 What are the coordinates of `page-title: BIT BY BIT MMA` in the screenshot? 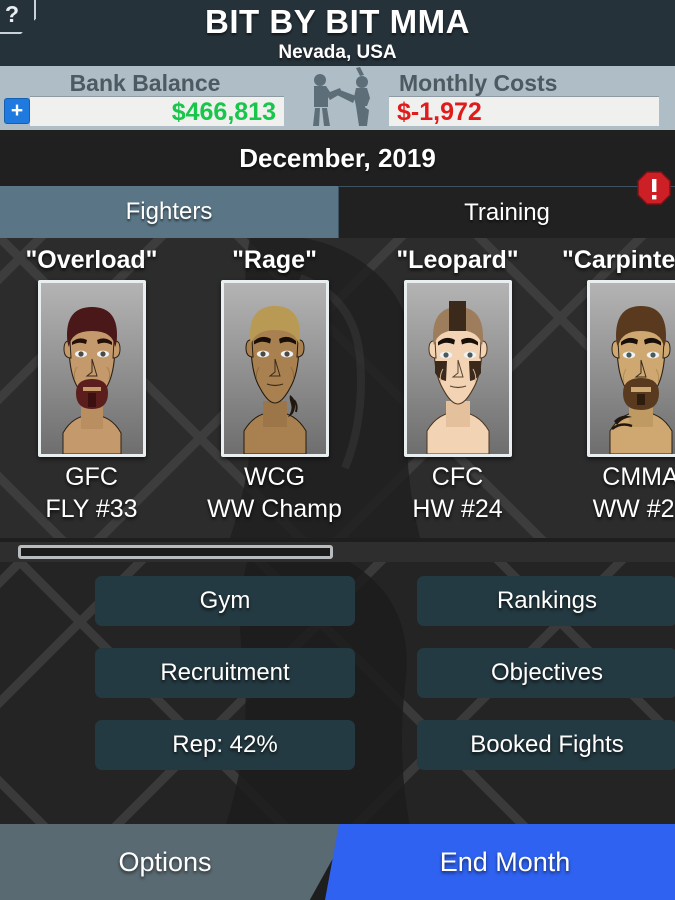 It's located at (337, 21).